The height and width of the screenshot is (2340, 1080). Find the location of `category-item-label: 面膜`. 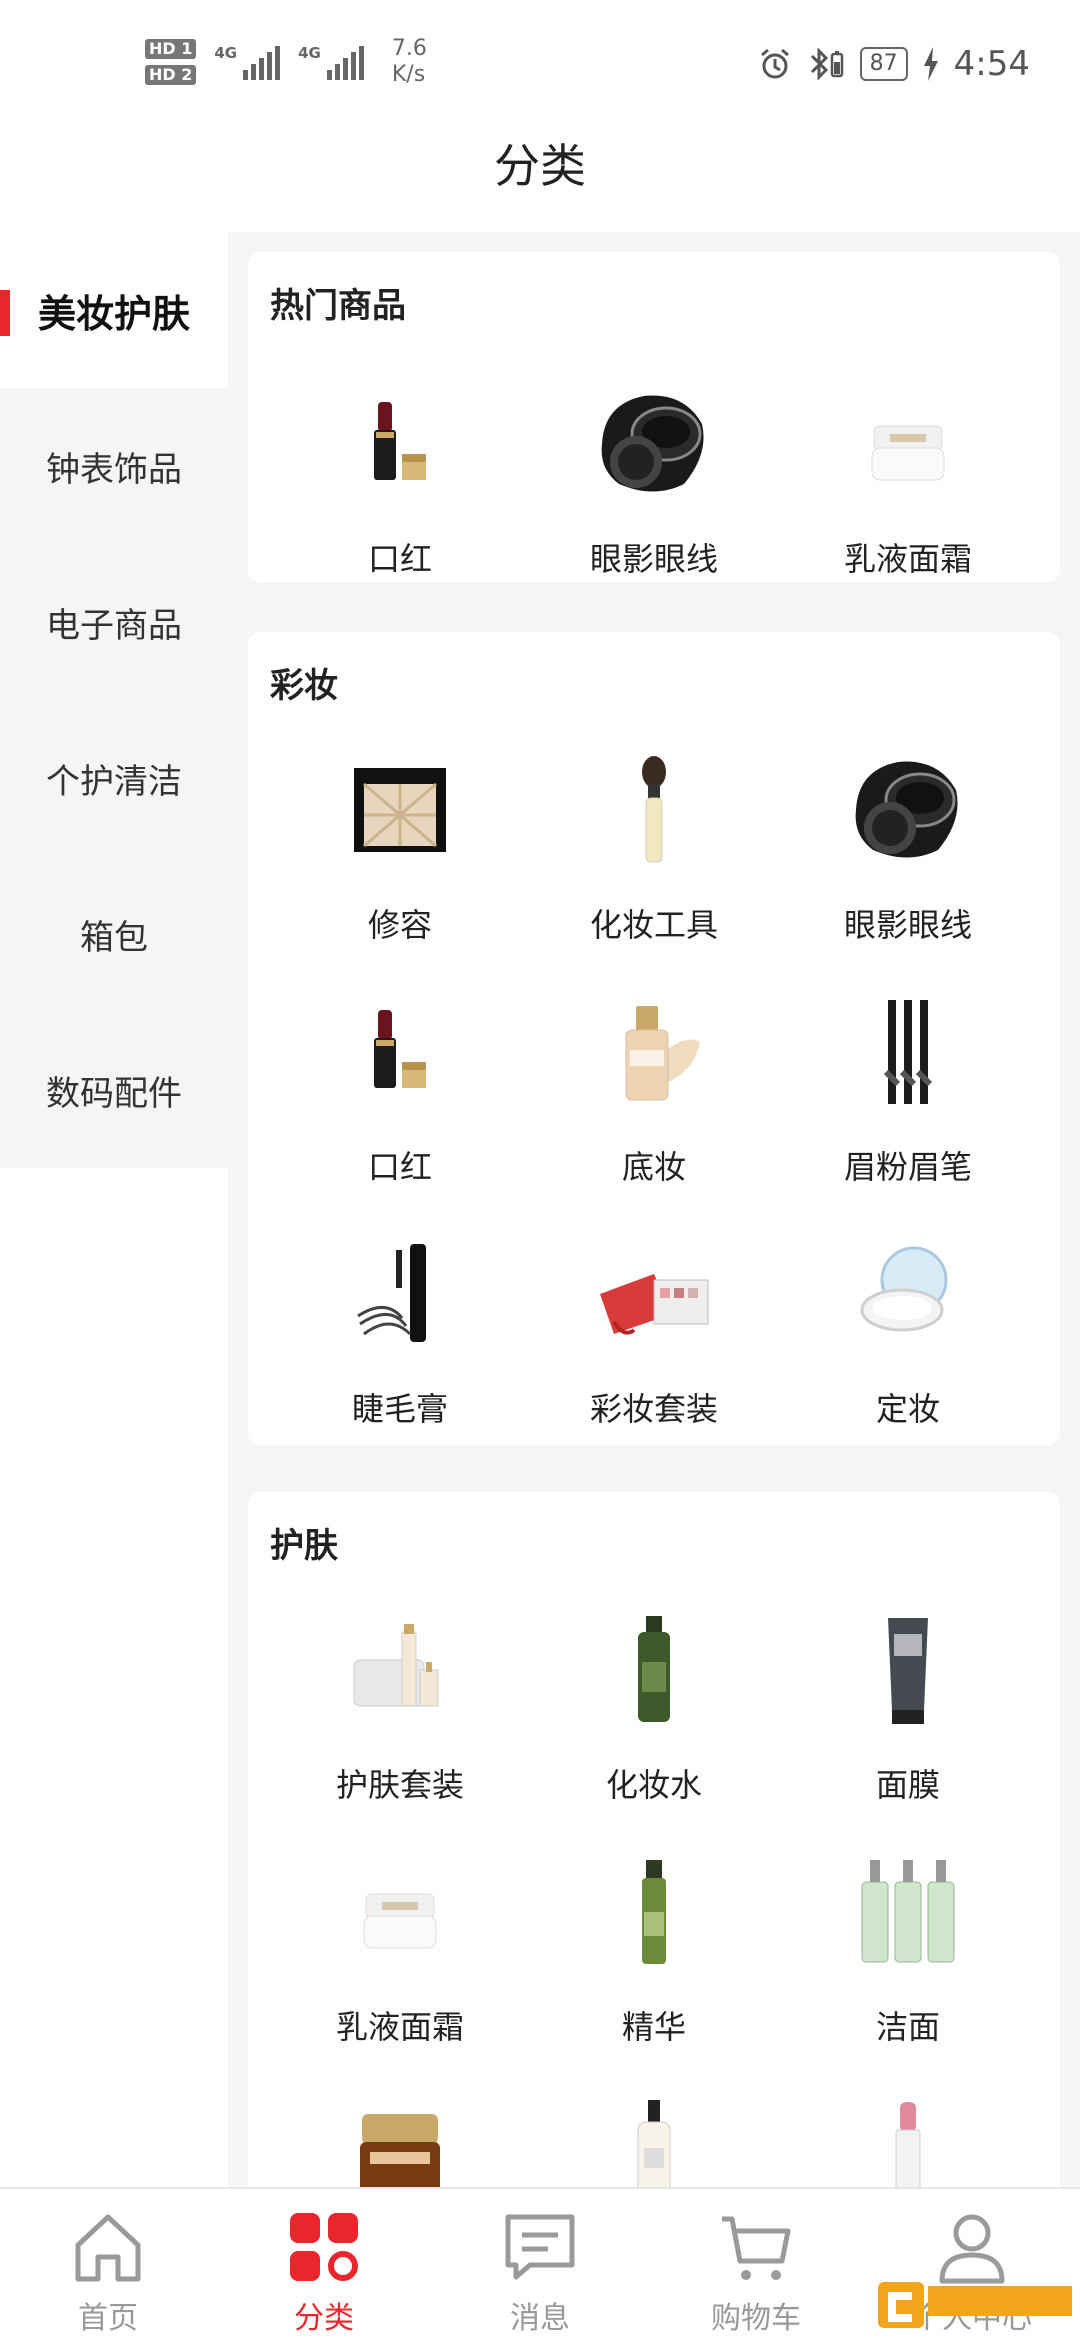

category-item-label: 面膜 is located at coordinates (907, 1785).